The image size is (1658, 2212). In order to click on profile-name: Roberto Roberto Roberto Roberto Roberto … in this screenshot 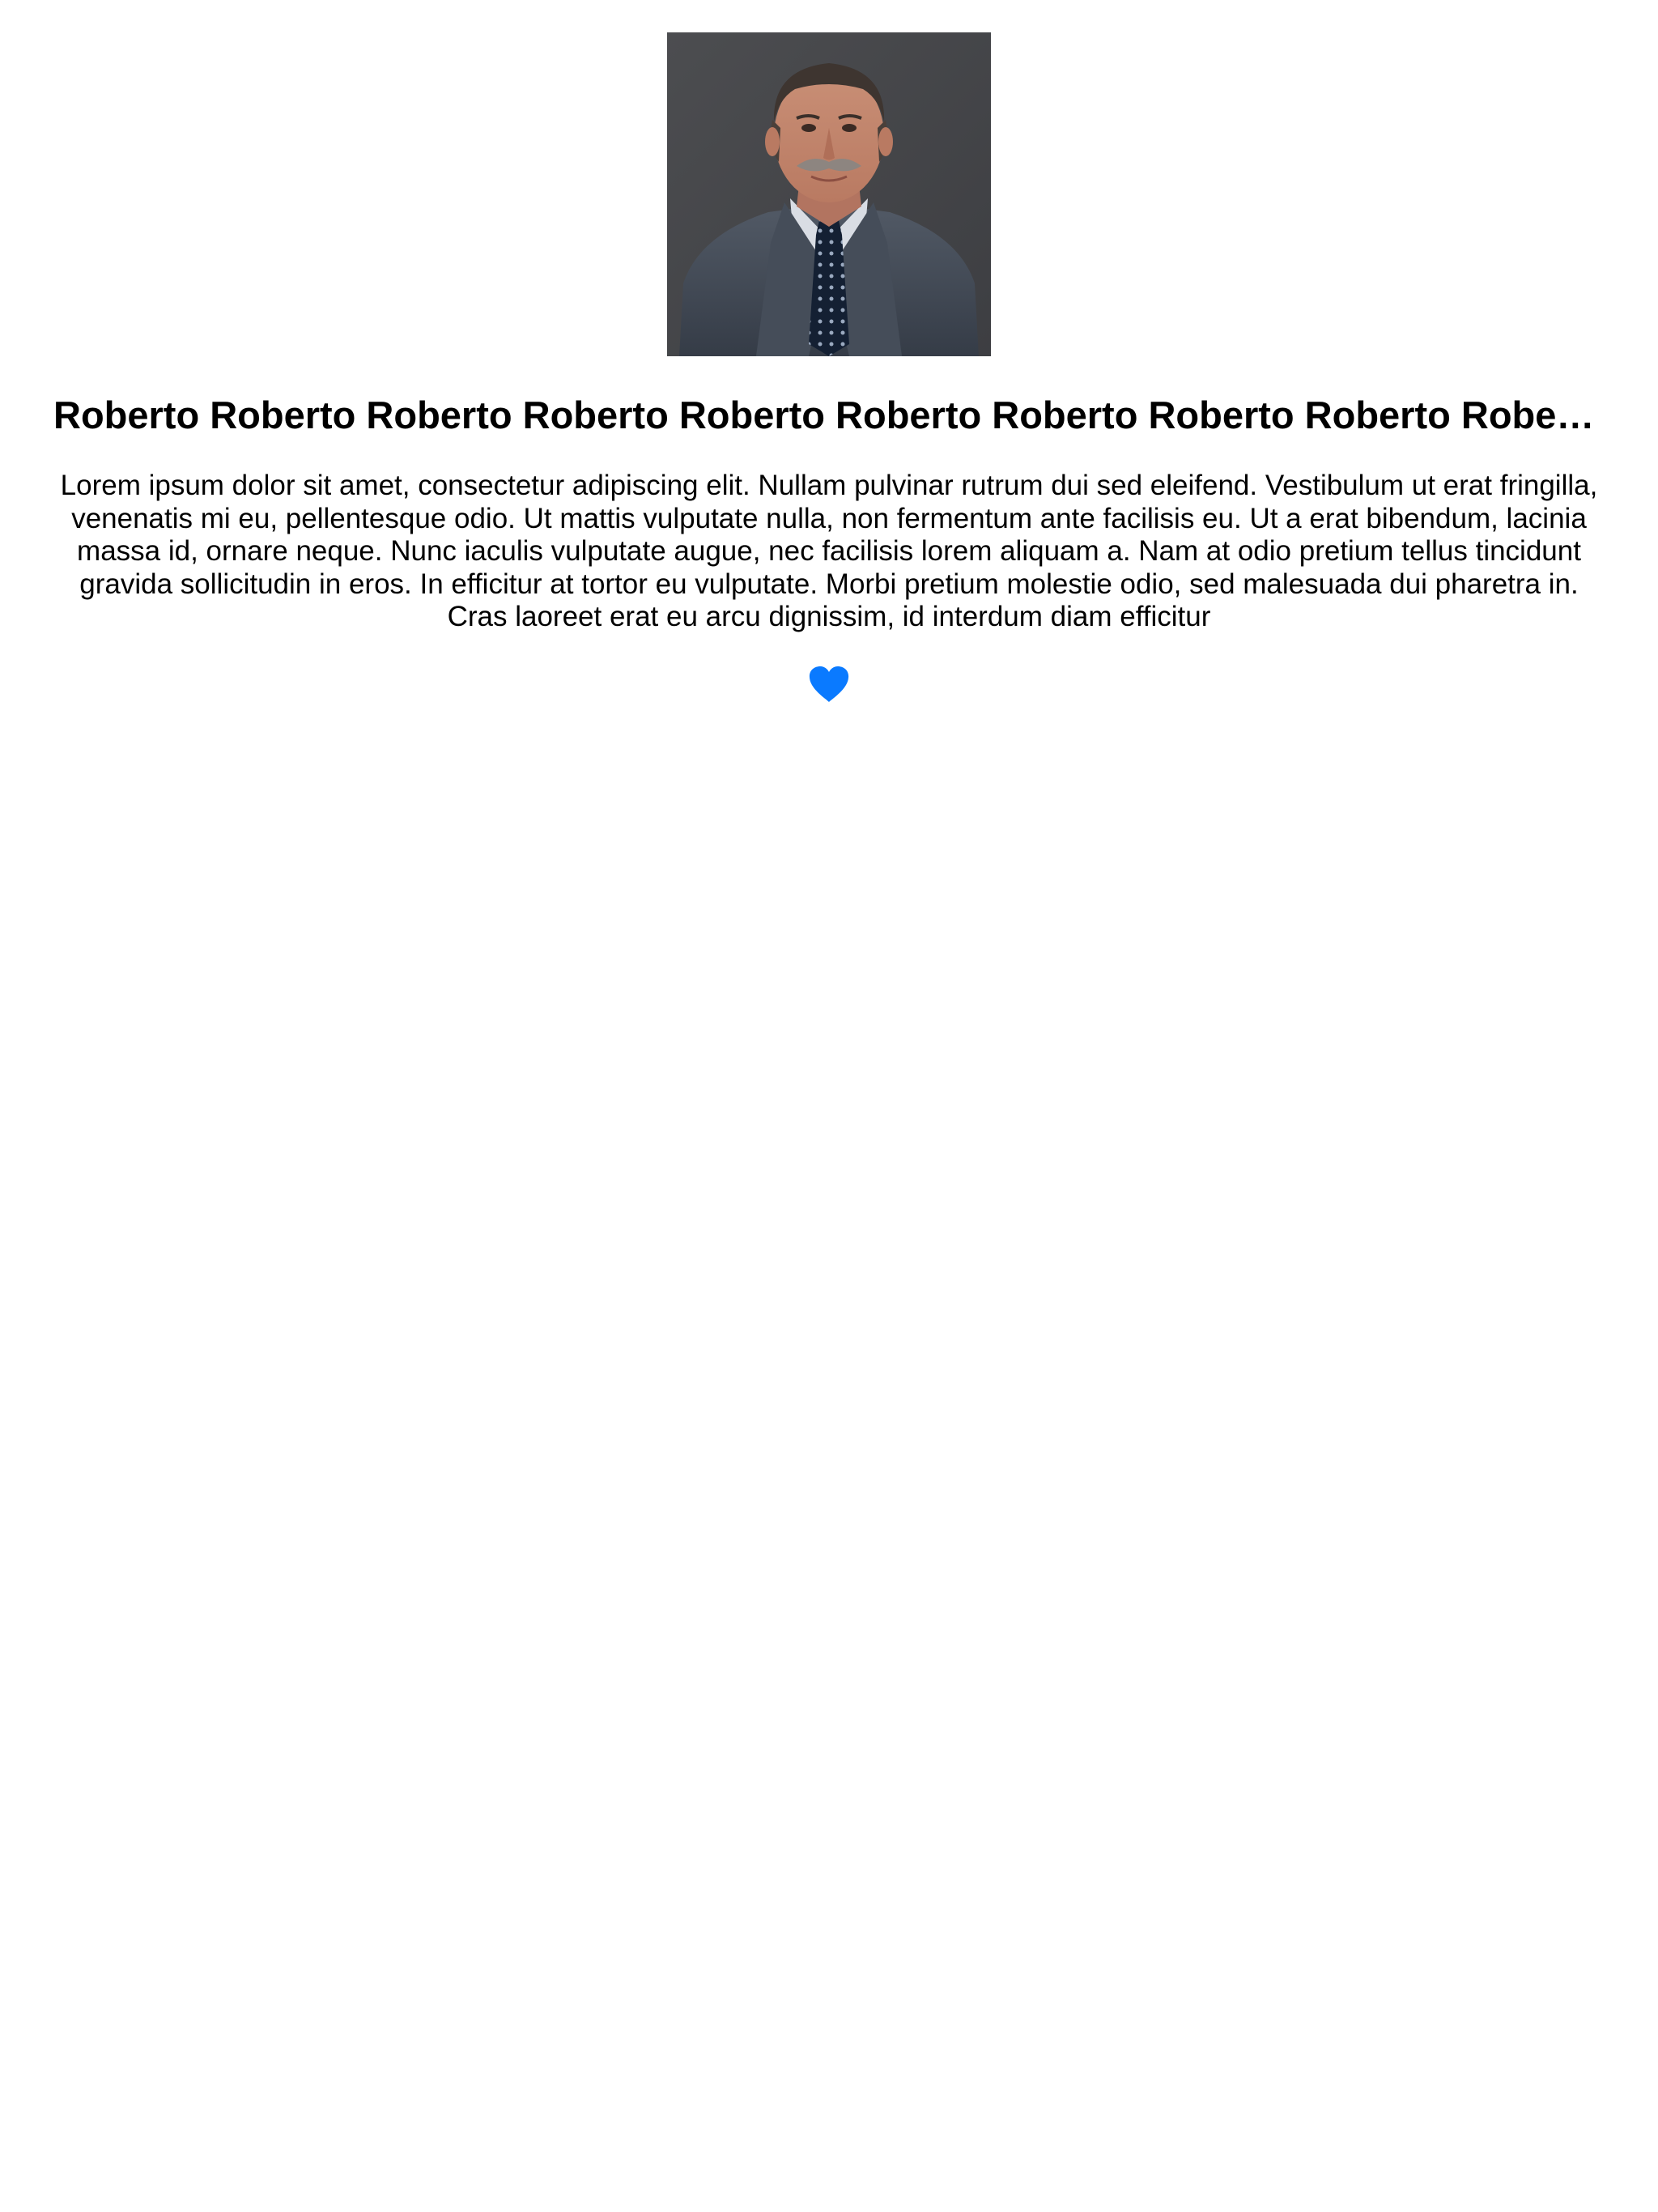, I will do `click(829, 414)`.